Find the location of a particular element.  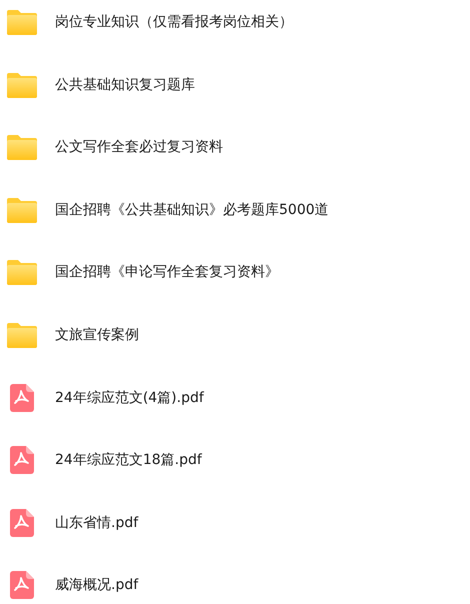

folder-name: 公共基础知识复习题库 is located at coordinates (125, 85).